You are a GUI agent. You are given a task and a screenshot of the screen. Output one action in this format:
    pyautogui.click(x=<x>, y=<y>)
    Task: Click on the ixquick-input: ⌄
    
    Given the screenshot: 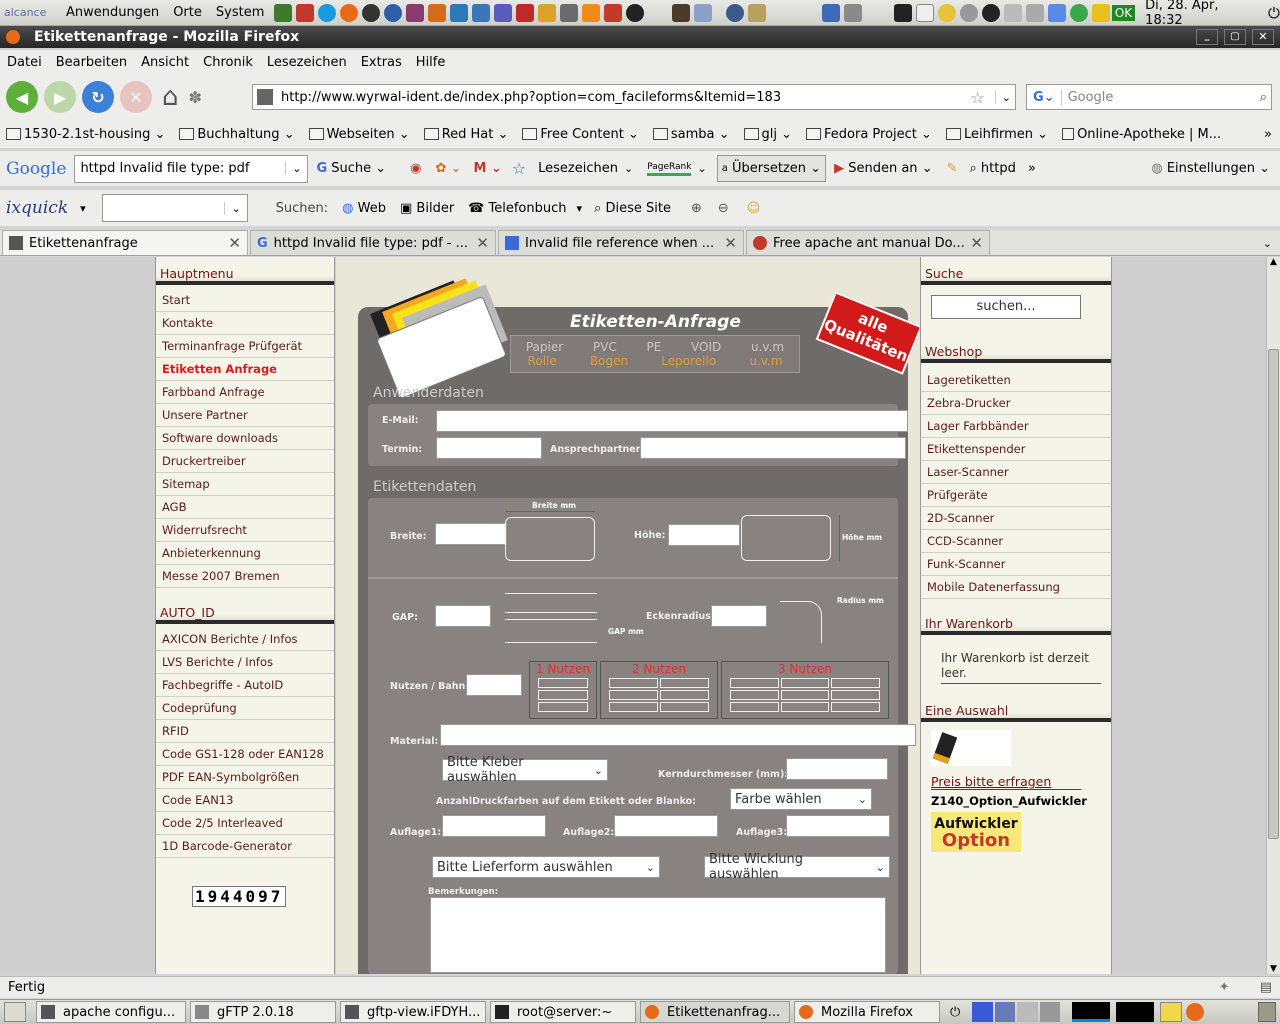 What is the action you would take?
    pyautogui.click(x=174, y=208)
    